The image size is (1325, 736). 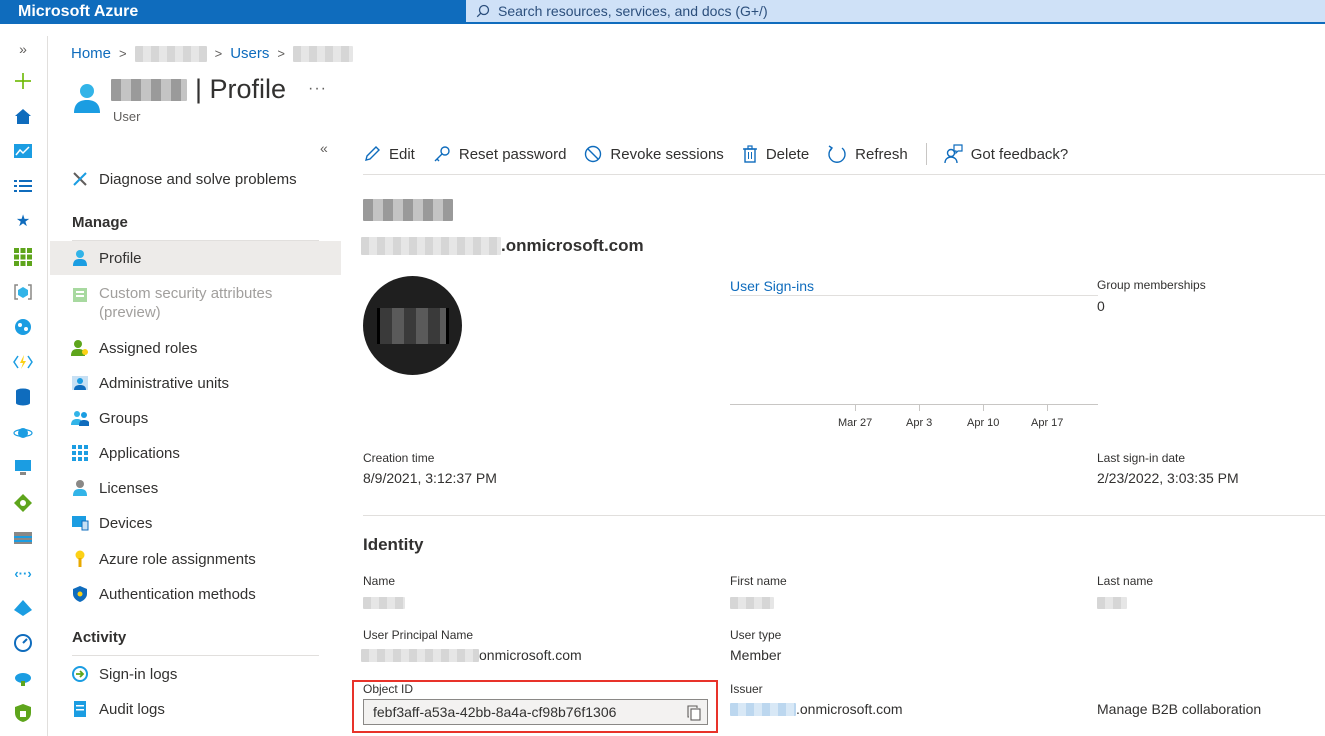 What do you see at coordinates (212, 53) in the screenshot?
I see `breadcrumb: Home > > Users >` at bounding box center [212, 53].